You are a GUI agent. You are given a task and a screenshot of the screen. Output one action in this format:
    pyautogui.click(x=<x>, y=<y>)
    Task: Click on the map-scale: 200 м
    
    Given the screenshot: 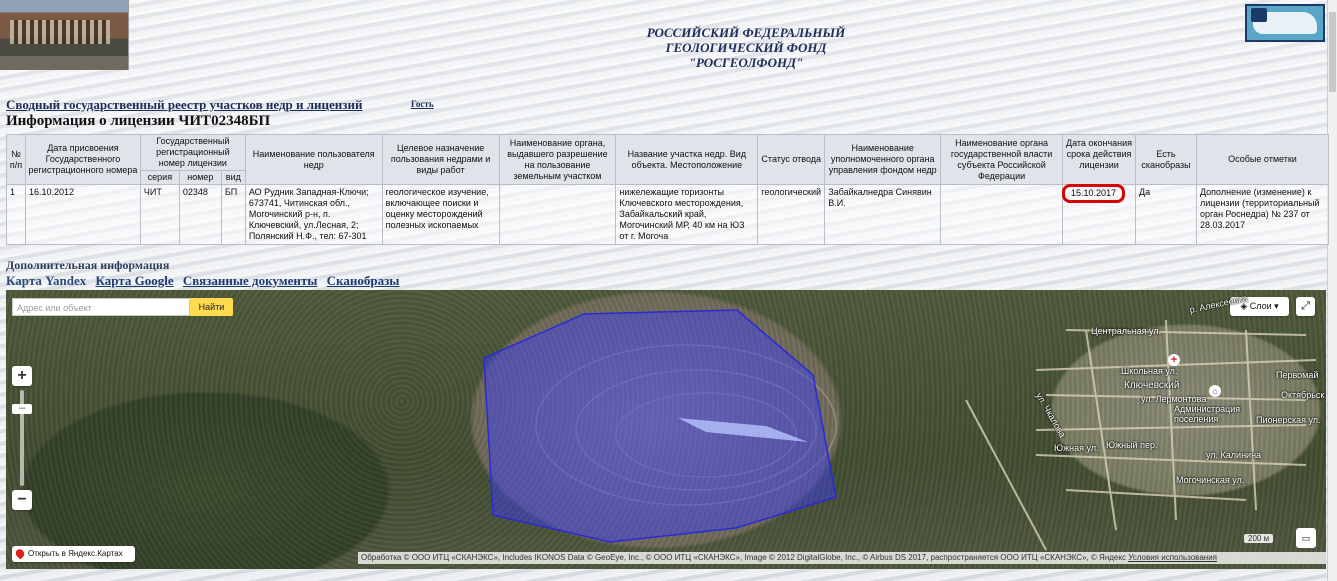 What is the action you would take?
    pyautogui.click(x=1259, y=538)
    